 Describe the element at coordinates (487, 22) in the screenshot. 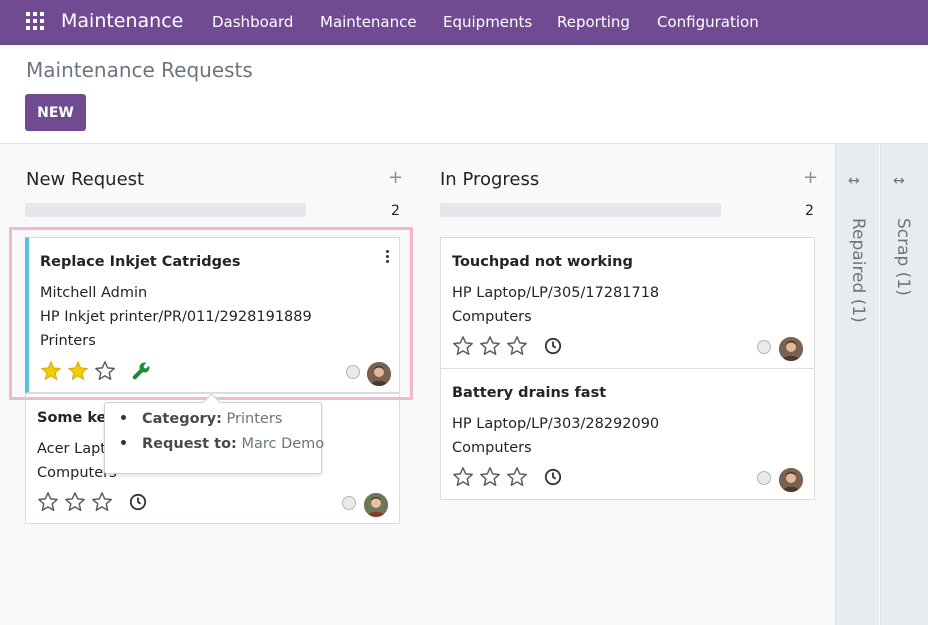

I see `nav-equipments: Equipments` at that location.